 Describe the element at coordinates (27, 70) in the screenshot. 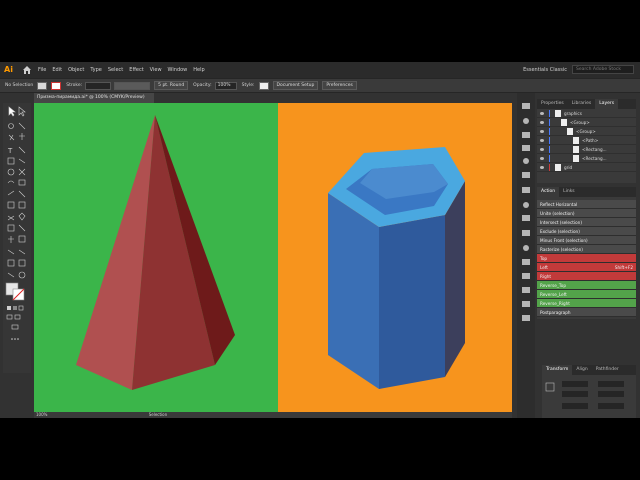

I see `home-icon` at that location.